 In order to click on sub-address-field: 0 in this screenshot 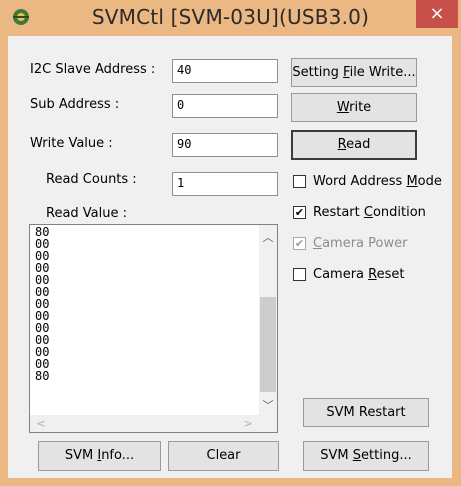, I will do `click(225, 106)`.